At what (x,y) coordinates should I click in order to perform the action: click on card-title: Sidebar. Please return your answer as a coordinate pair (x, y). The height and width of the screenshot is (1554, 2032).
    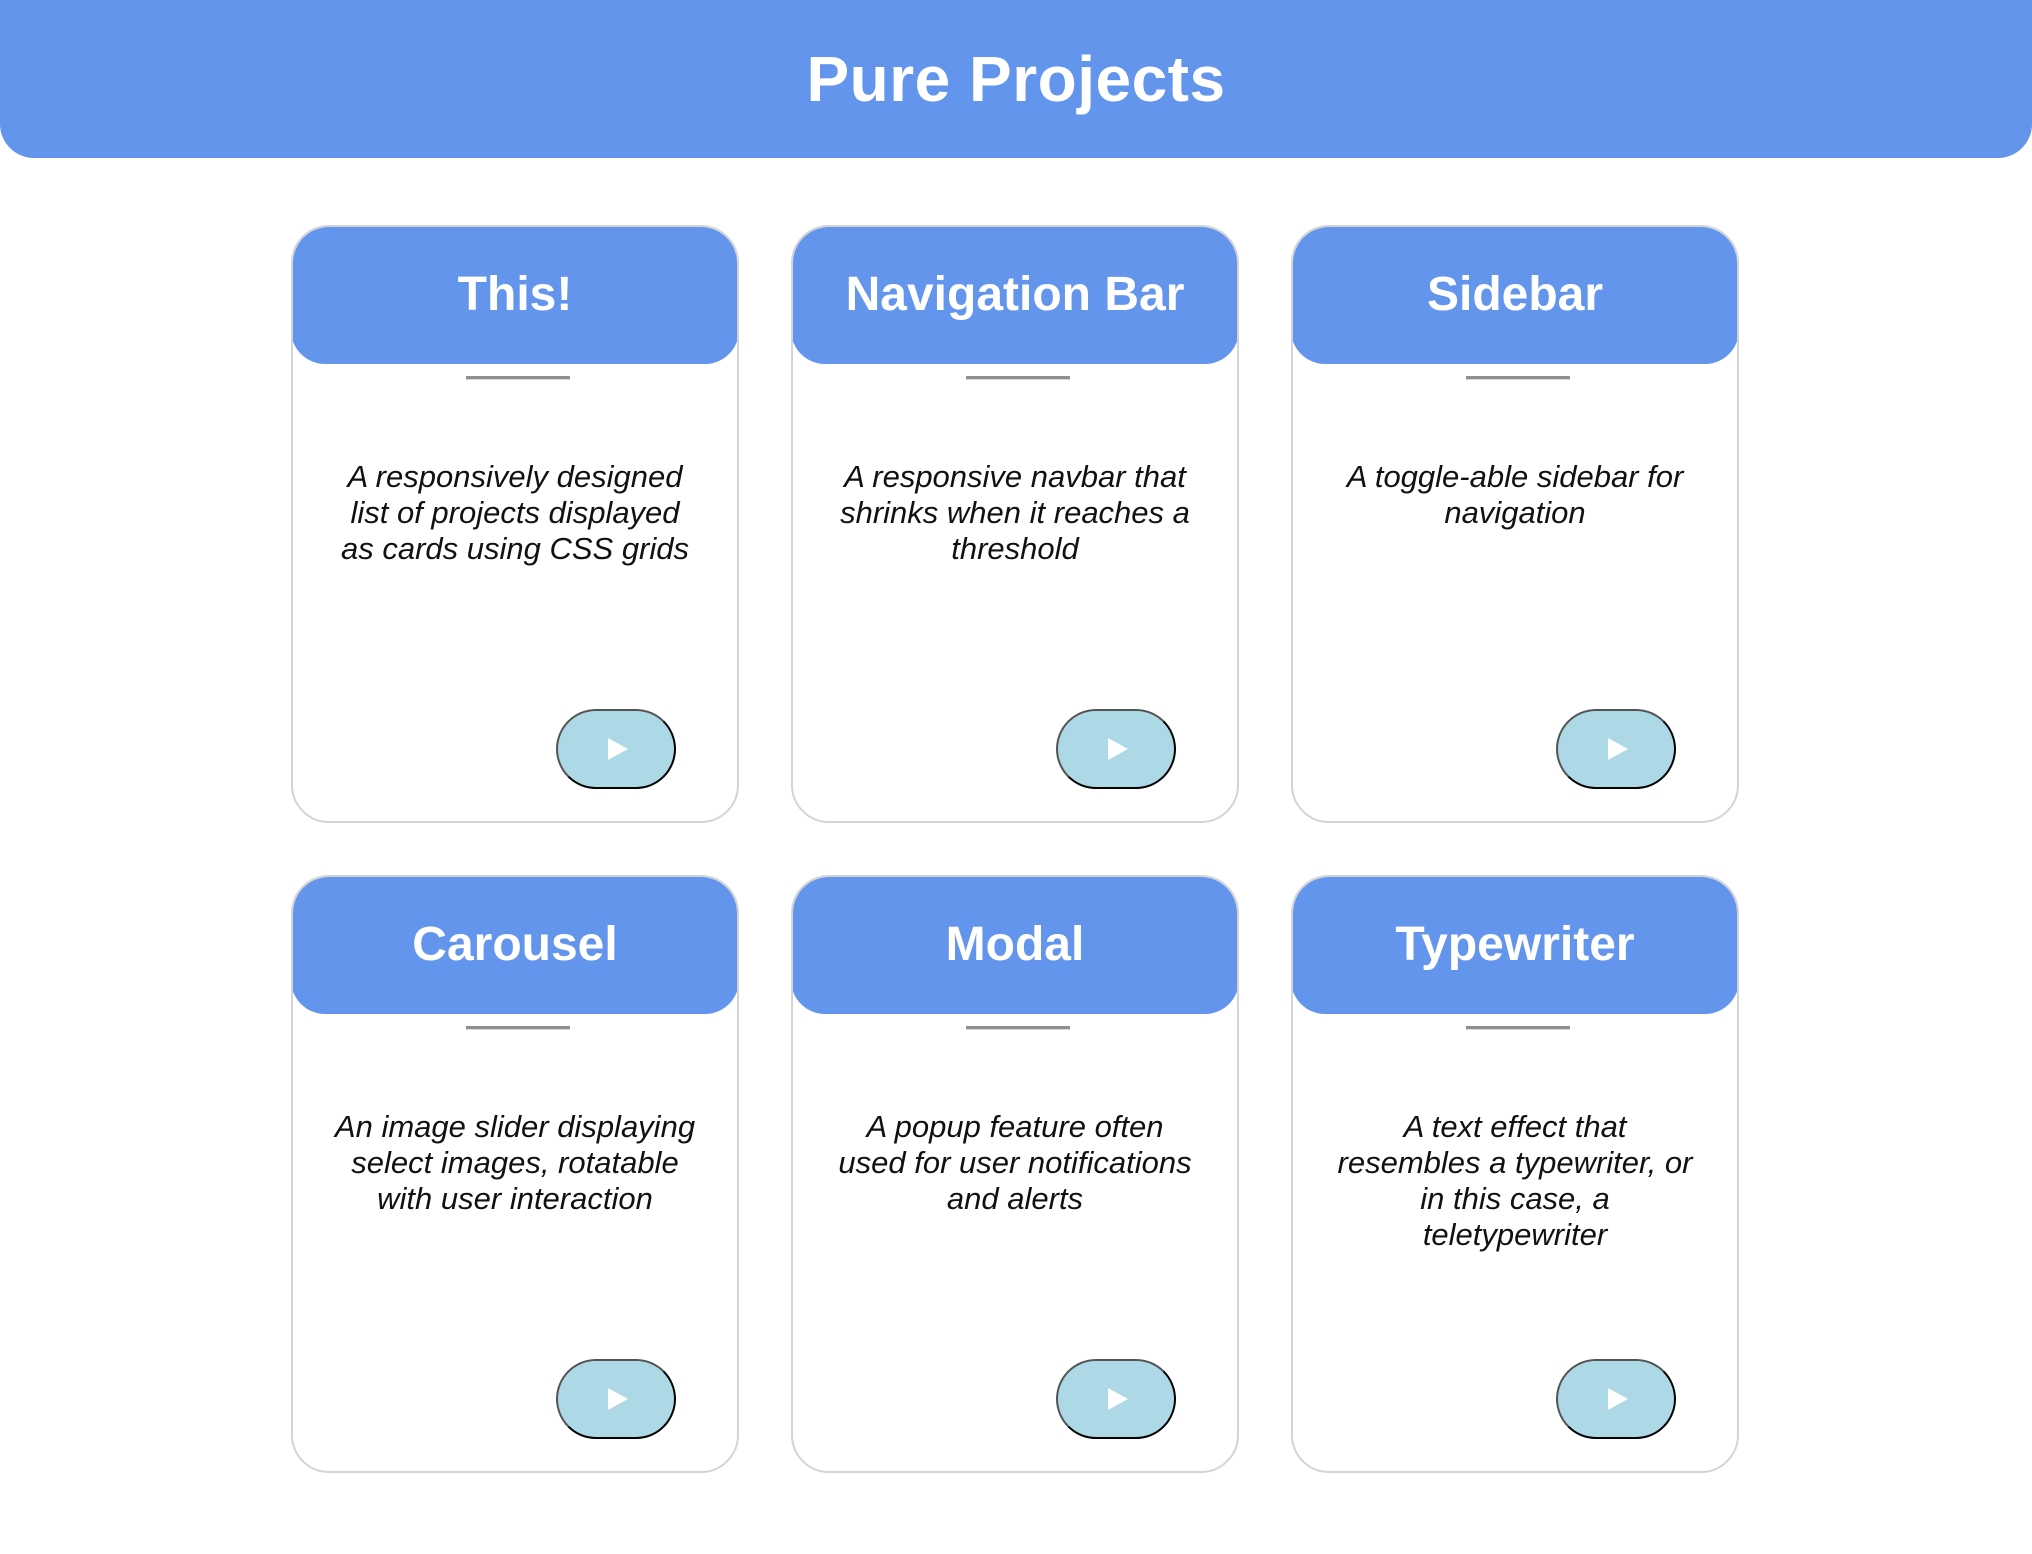
    Looking at the image, I should click on (1515, 294).